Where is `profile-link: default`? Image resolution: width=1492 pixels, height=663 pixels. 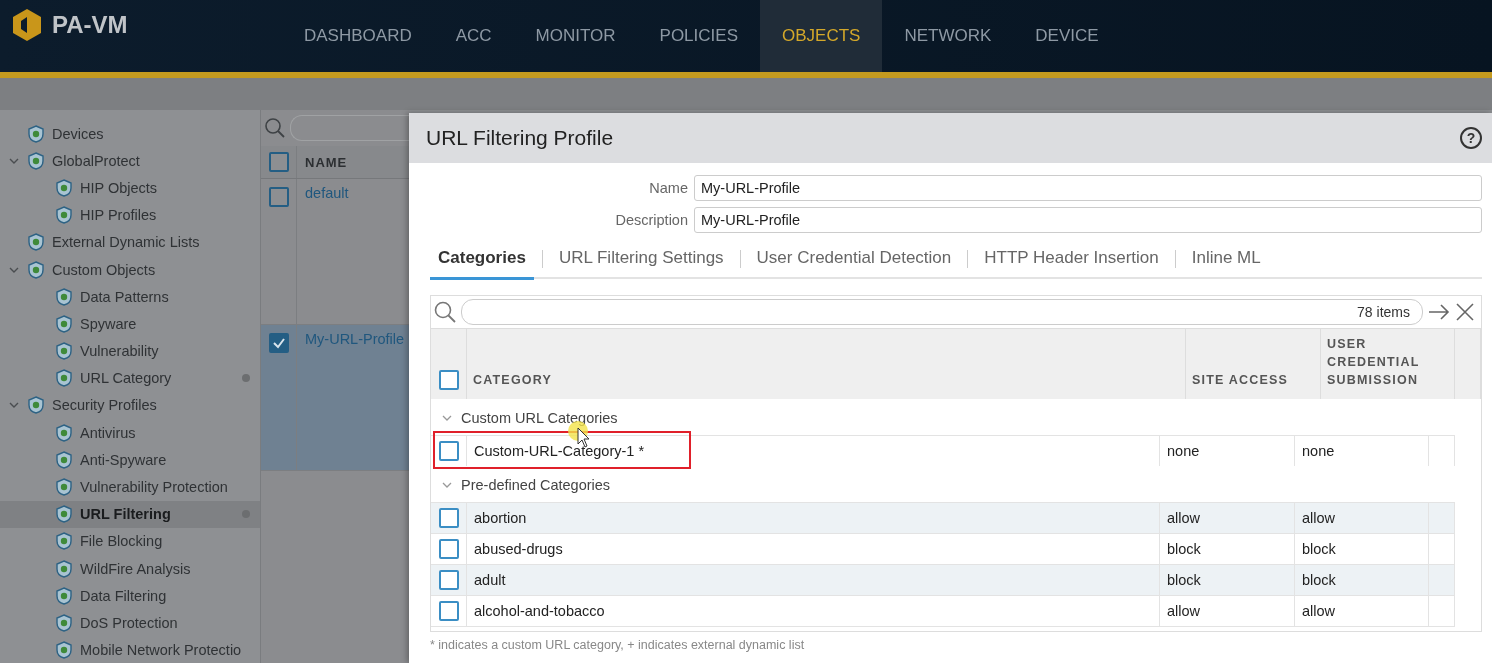
profile-link: default is located at coordinates (323, 190).